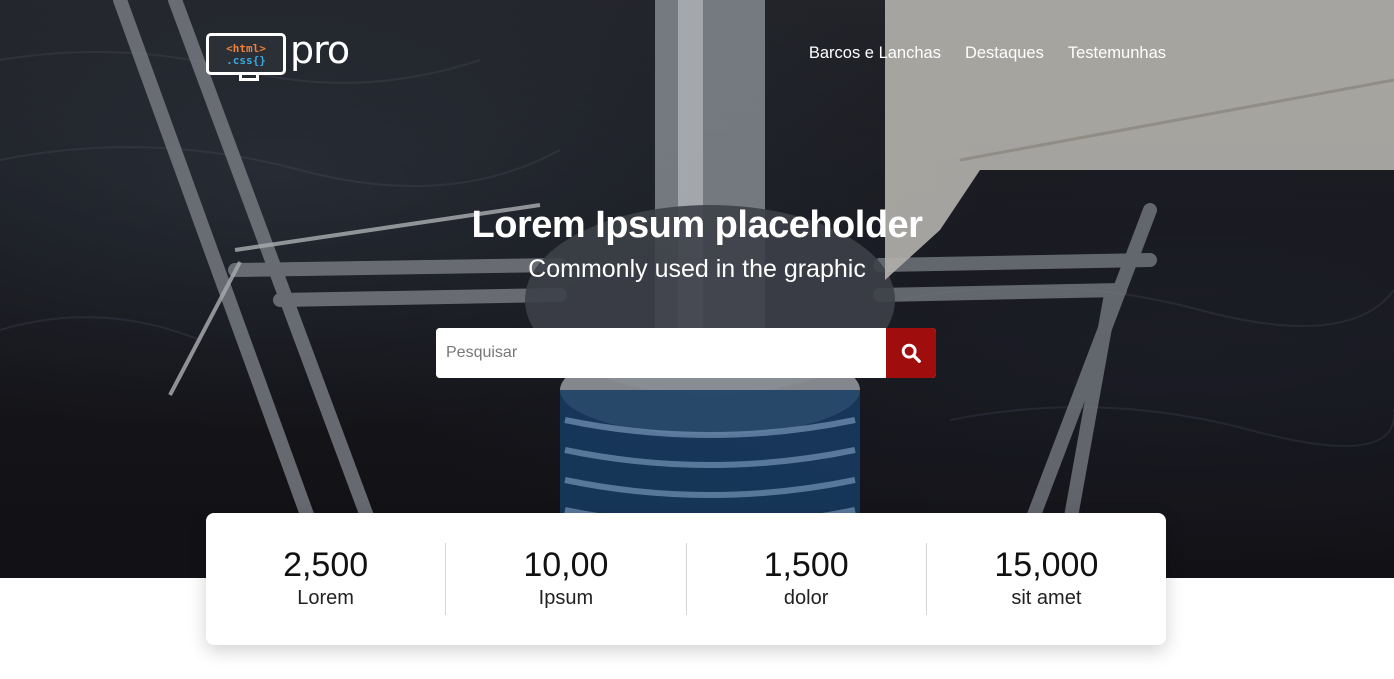 This screenshot has height=679, width=1394. I want to click on site-logo: <html> .css{} pro, so click(286, 54).